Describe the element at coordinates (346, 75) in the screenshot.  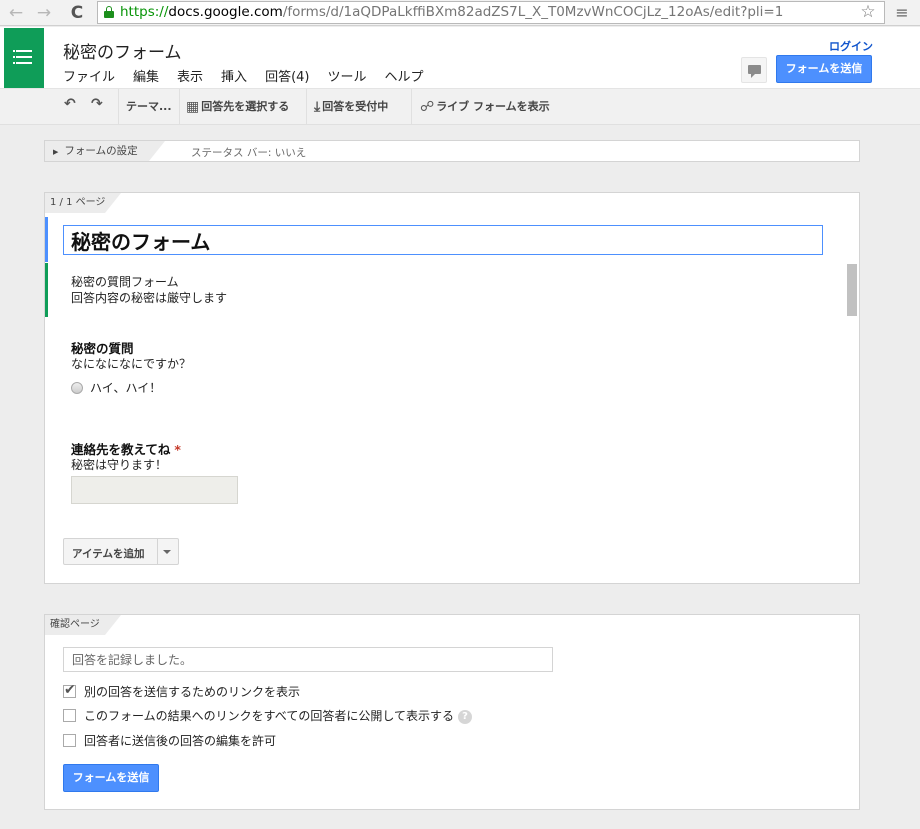
I see `menu-tools: ツール` at that location.